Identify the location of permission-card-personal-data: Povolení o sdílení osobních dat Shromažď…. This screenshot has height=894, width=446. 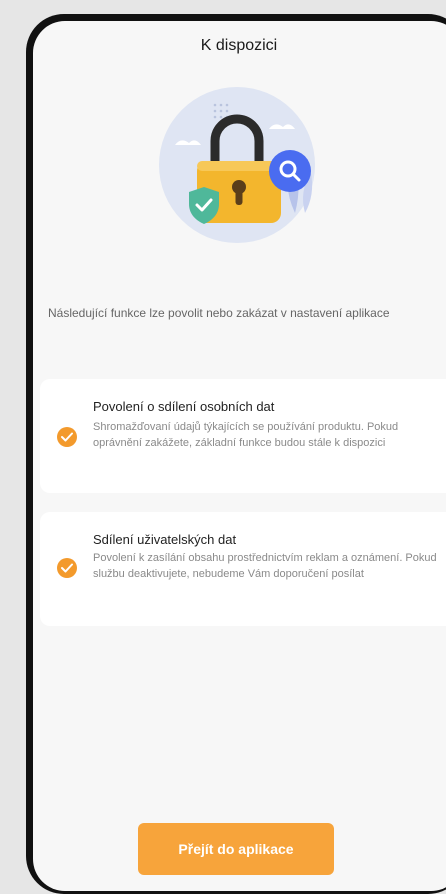
(243, 436).